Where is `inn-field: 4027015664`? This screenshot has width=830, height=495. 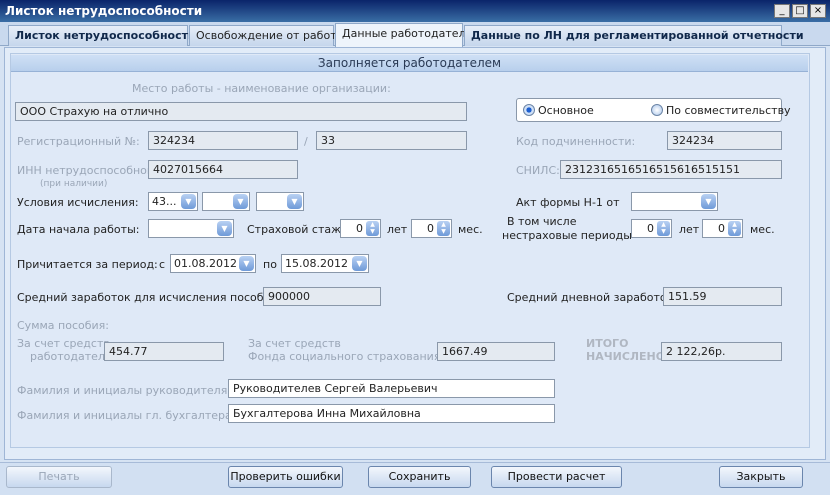 inn-field: 4027015664 is located at coordinates (223, 169).